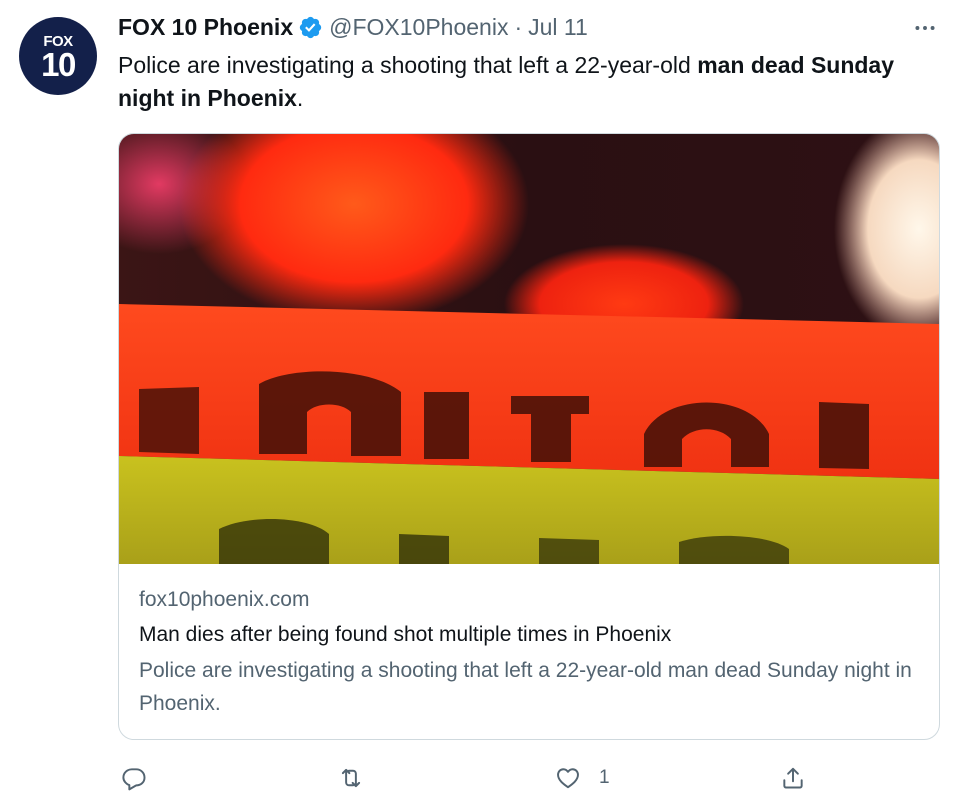  What do you see at coordinates (58, 64) in the screenshot?
I see `avatar-logo-text-bottom: 10` at bounding box center [58, 64].